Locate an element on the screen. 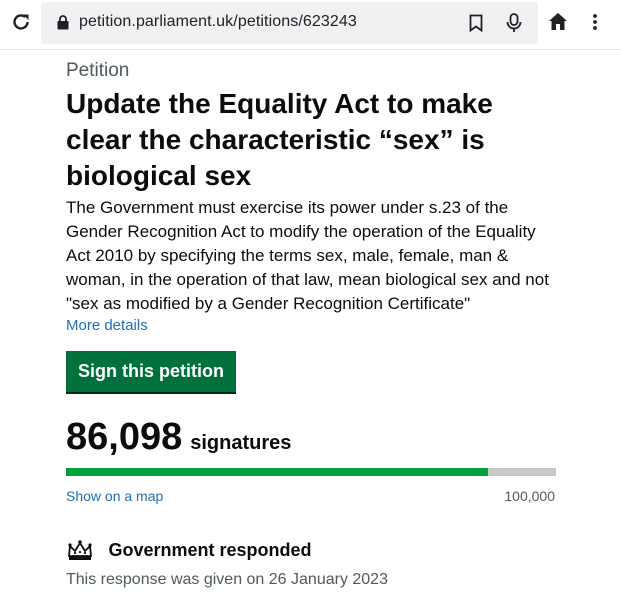 This screenshot has height=600, width=621. signature-progress-bar is located at coordinates (311, 472).